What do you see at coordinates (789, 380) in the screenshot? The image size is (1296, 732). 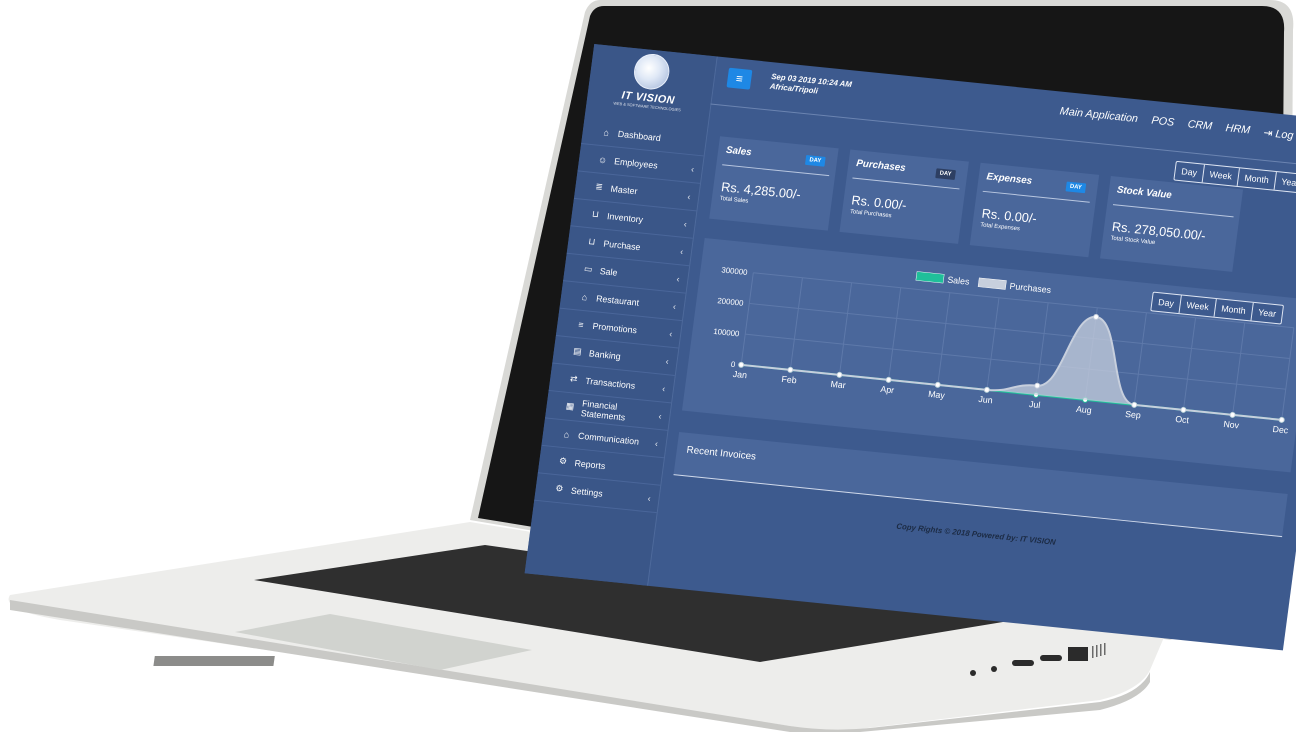 I see `x-tick-label: Feb` at bounding box center [789, 380].